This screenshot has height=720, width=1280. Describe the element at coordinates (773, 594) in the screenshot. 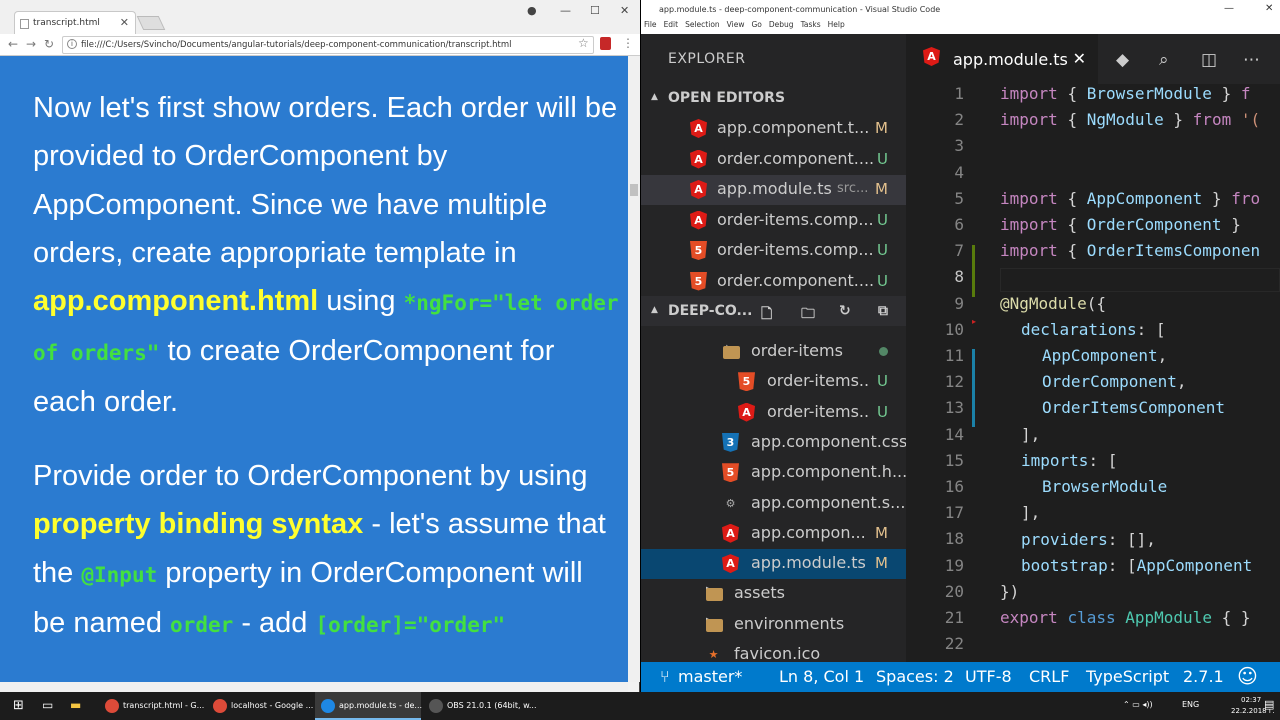

I see `tree-item: ▶assets` at that location.